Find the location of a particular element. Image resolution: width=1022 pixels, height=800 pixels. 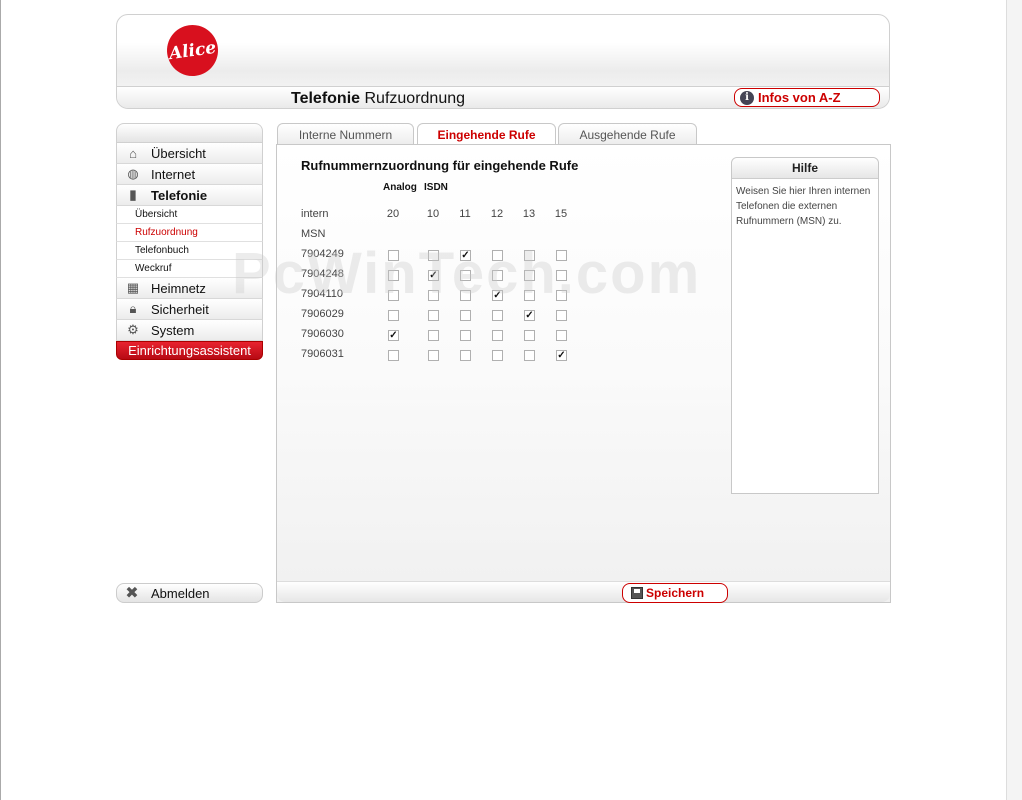

sidebar-subitem-label: Übersicht is located at coordinates (156, 214).